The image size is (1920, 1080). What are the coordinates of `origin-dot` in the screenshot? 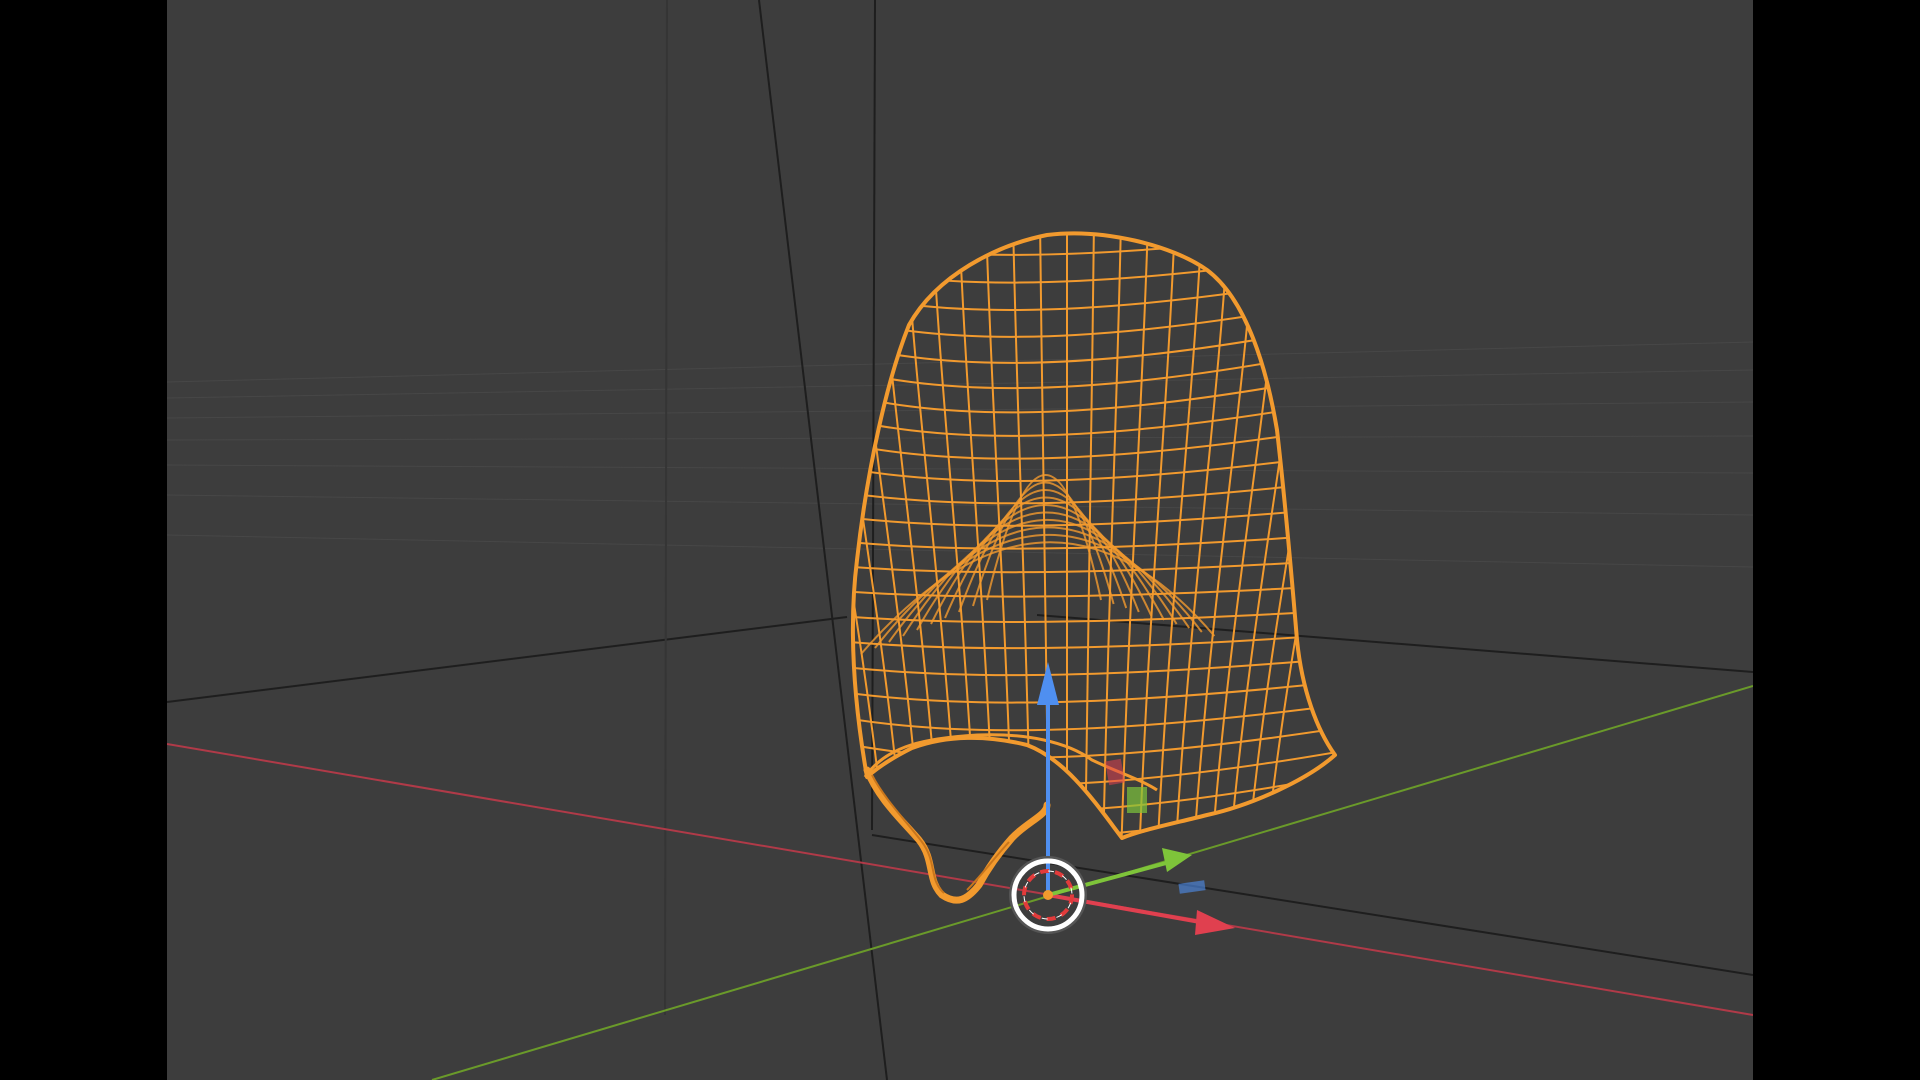 It's located at (1048, 895).